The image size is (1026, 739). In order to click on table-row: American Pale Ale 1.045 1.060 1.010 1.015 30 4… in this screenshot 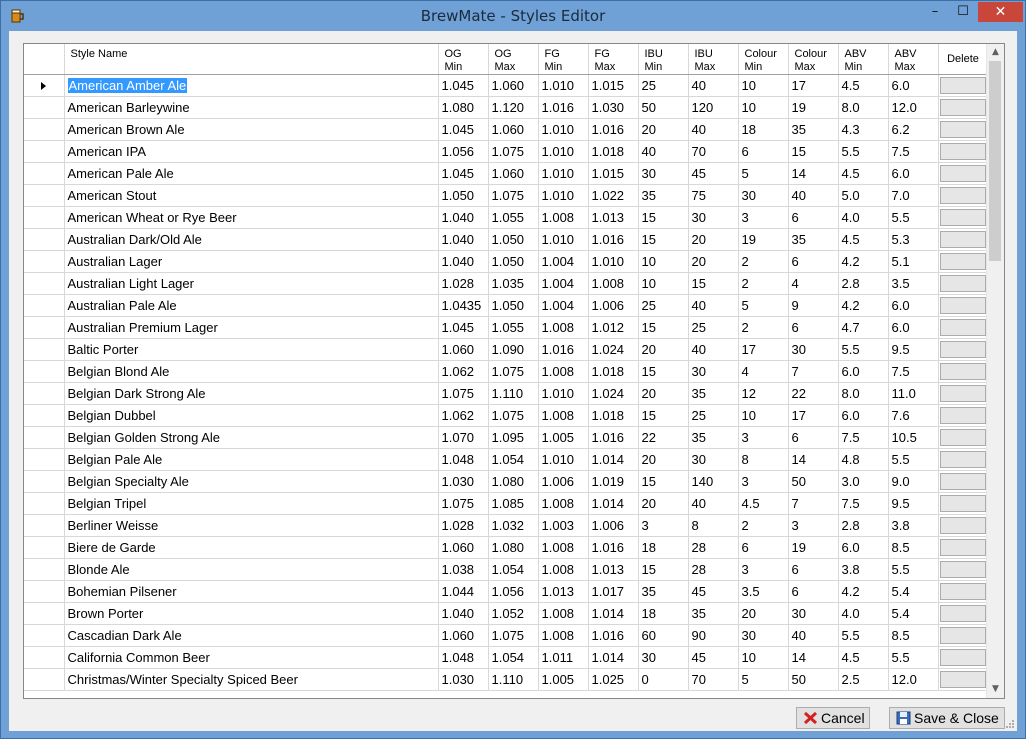, I will do `click(506, 173)`.